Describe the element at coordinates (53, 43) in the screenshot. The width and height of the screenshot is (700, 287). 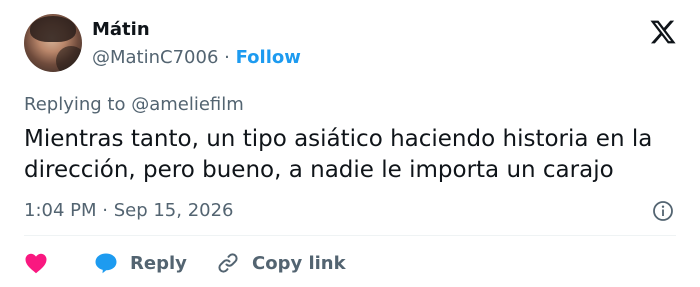
I see `avatar` at that location.